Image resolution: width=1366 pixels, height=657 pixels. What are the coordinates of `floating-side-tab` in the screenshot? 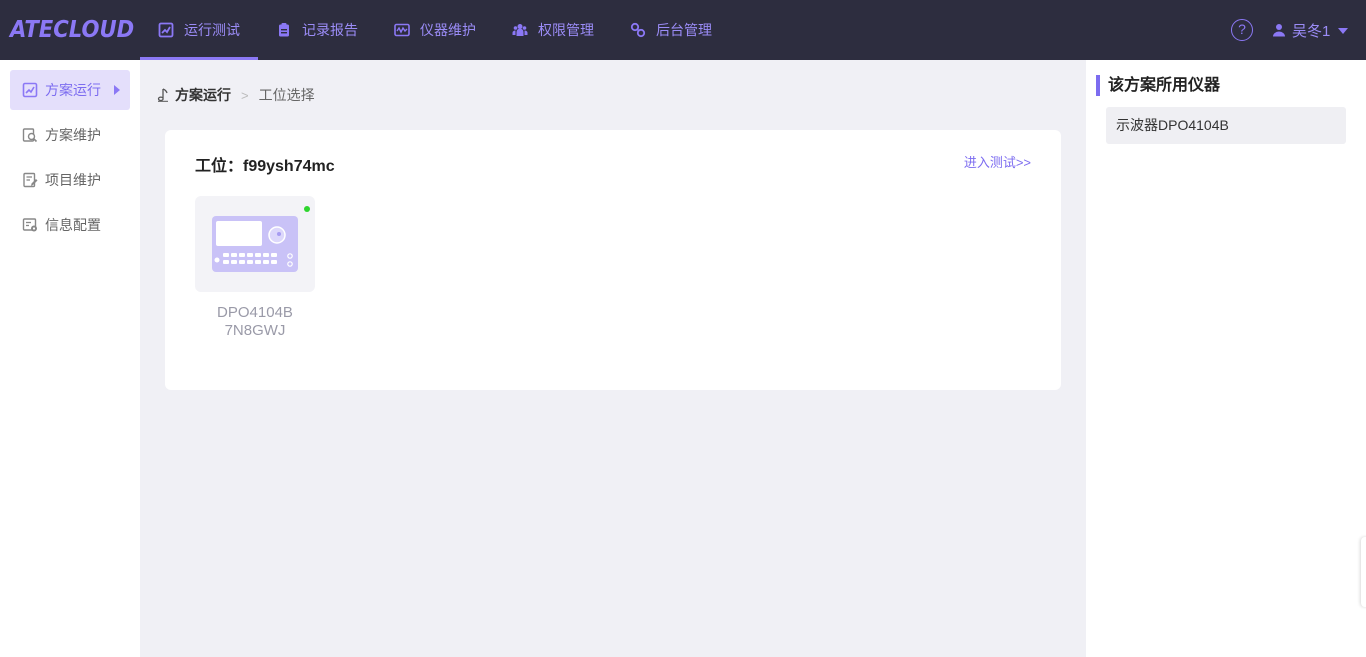 It's located at (1363, 572).